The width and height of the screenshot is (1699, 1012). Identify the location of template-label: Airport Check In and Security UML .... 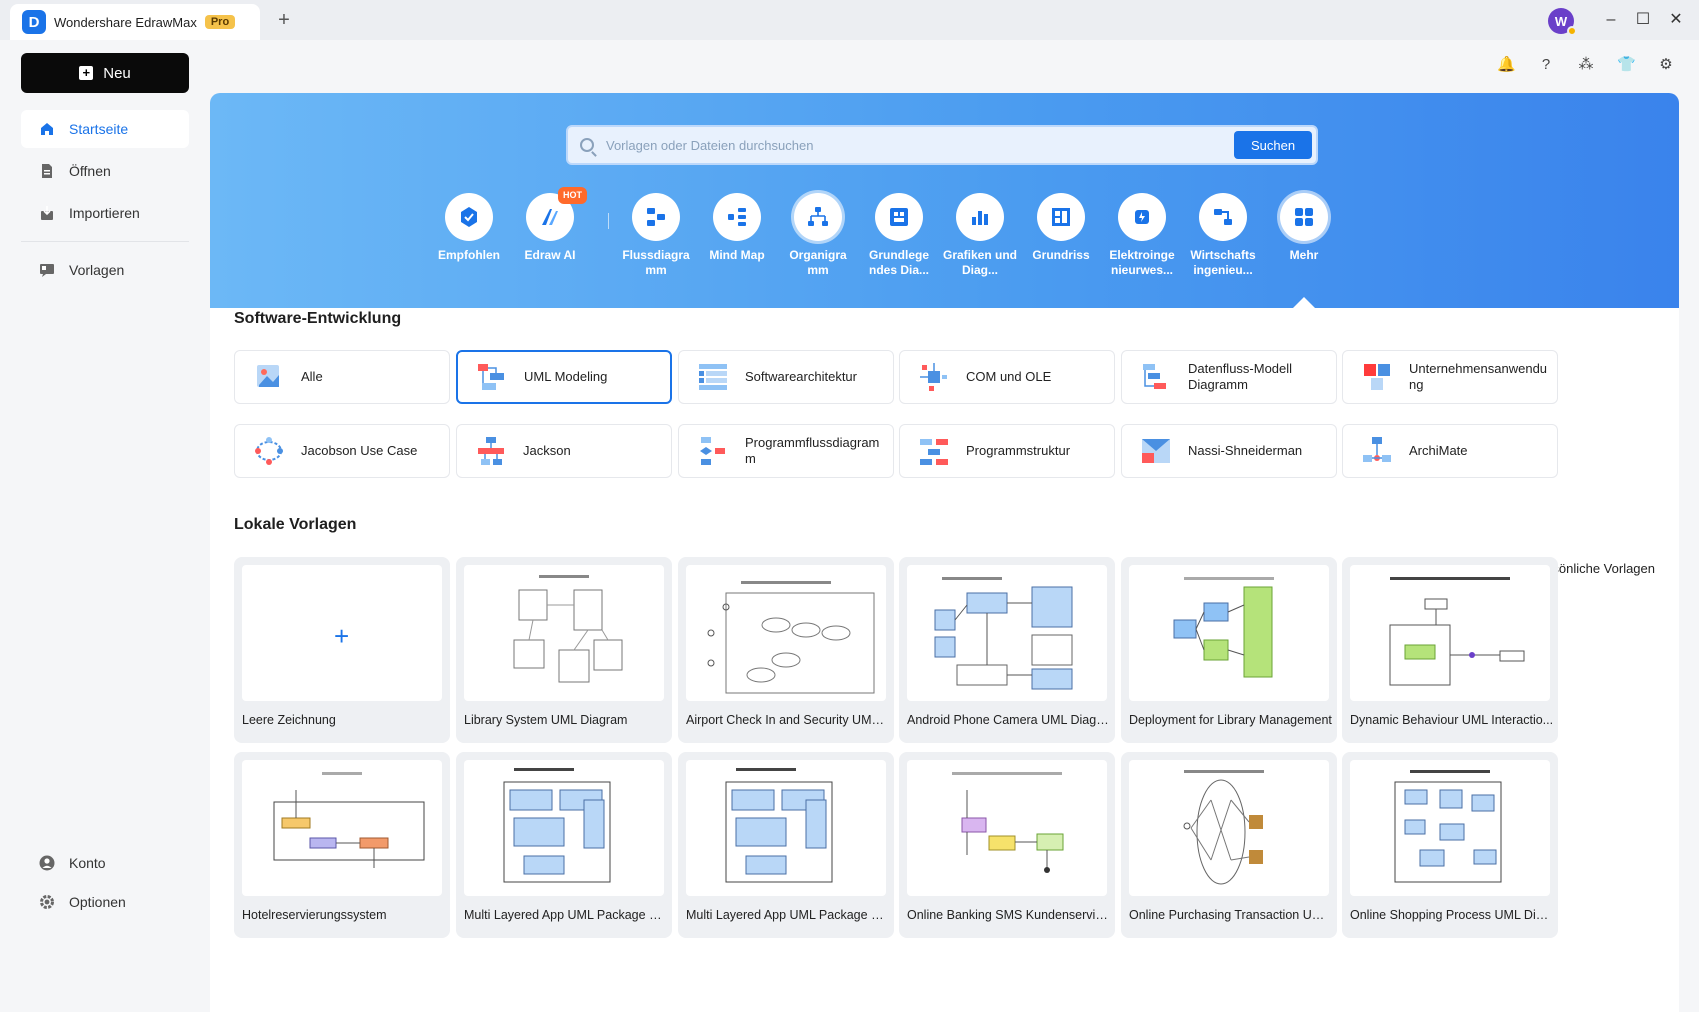
(788, 720).